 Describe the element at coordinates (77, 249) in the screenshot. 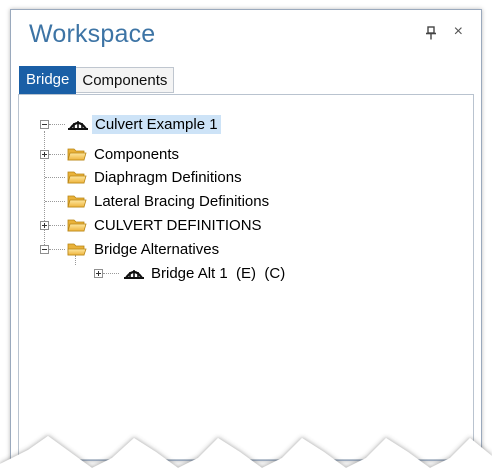

I see `folder-open-icon` at that location.